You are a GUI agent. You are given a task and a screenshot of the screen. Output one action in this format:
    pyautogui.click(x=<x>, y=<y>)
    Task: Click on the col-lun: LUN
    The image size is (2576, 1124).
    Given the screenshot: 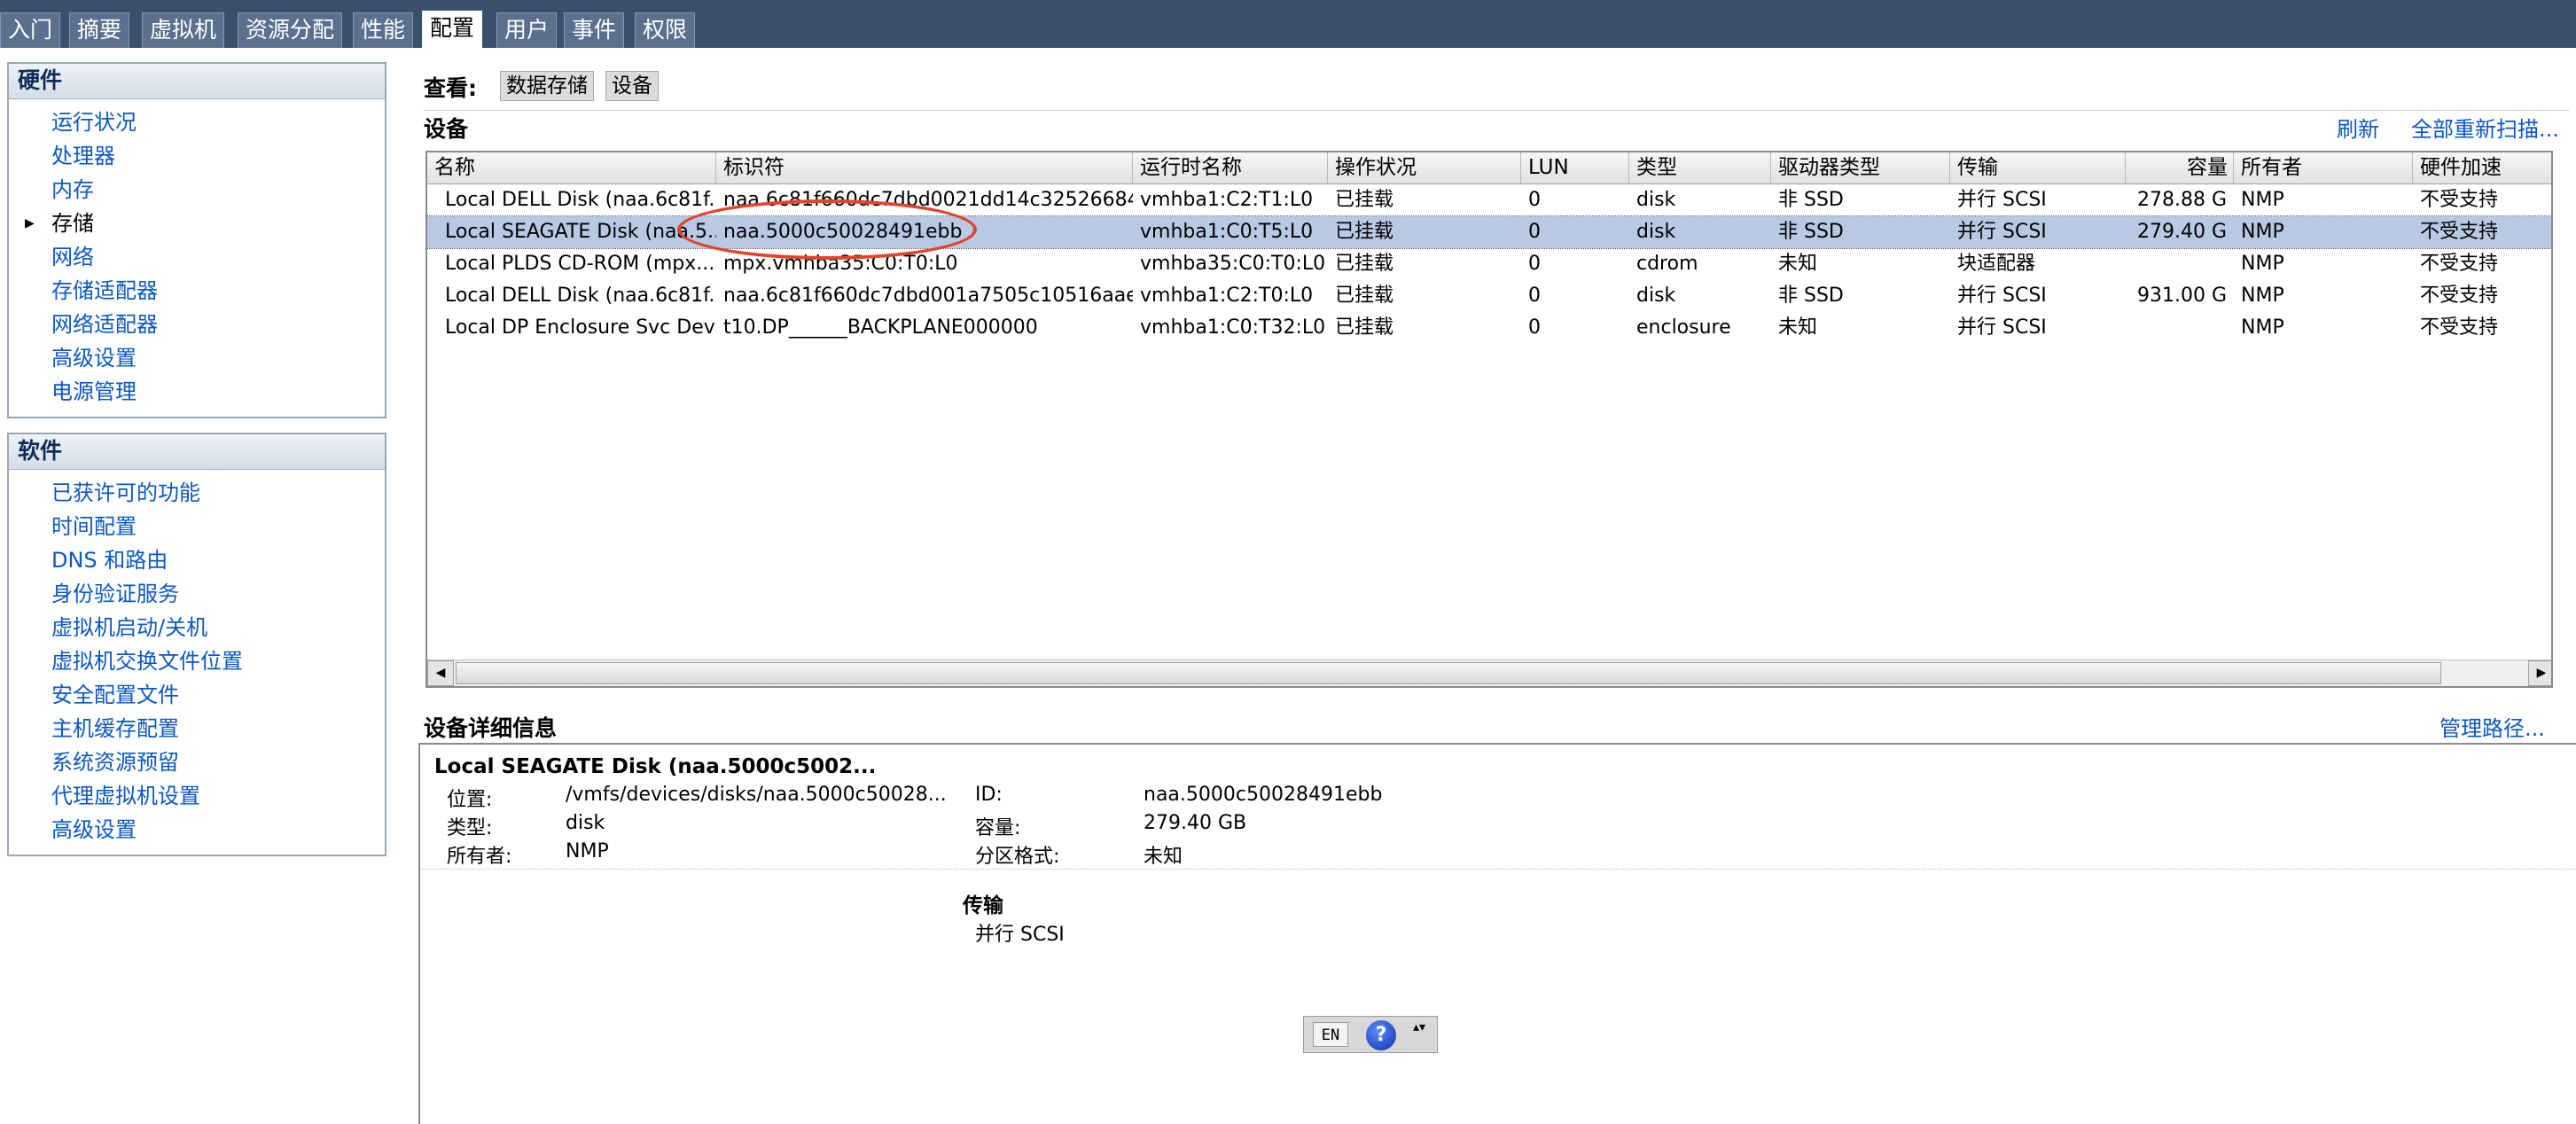 What is the action you would take?
    pyautogui.click(x=1575, y=168)
    